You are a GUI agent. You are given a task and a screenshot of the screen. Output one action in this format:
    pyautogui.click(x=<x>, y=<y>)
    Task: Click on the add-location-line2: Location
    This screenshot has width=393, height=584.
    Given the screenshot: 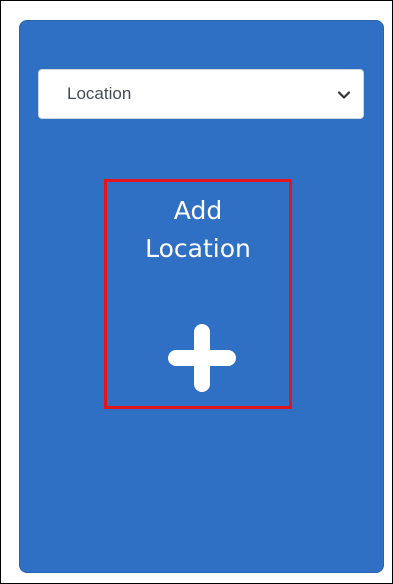 What is the action you would take?
    pyautogui.click(x=198, y=248)
    